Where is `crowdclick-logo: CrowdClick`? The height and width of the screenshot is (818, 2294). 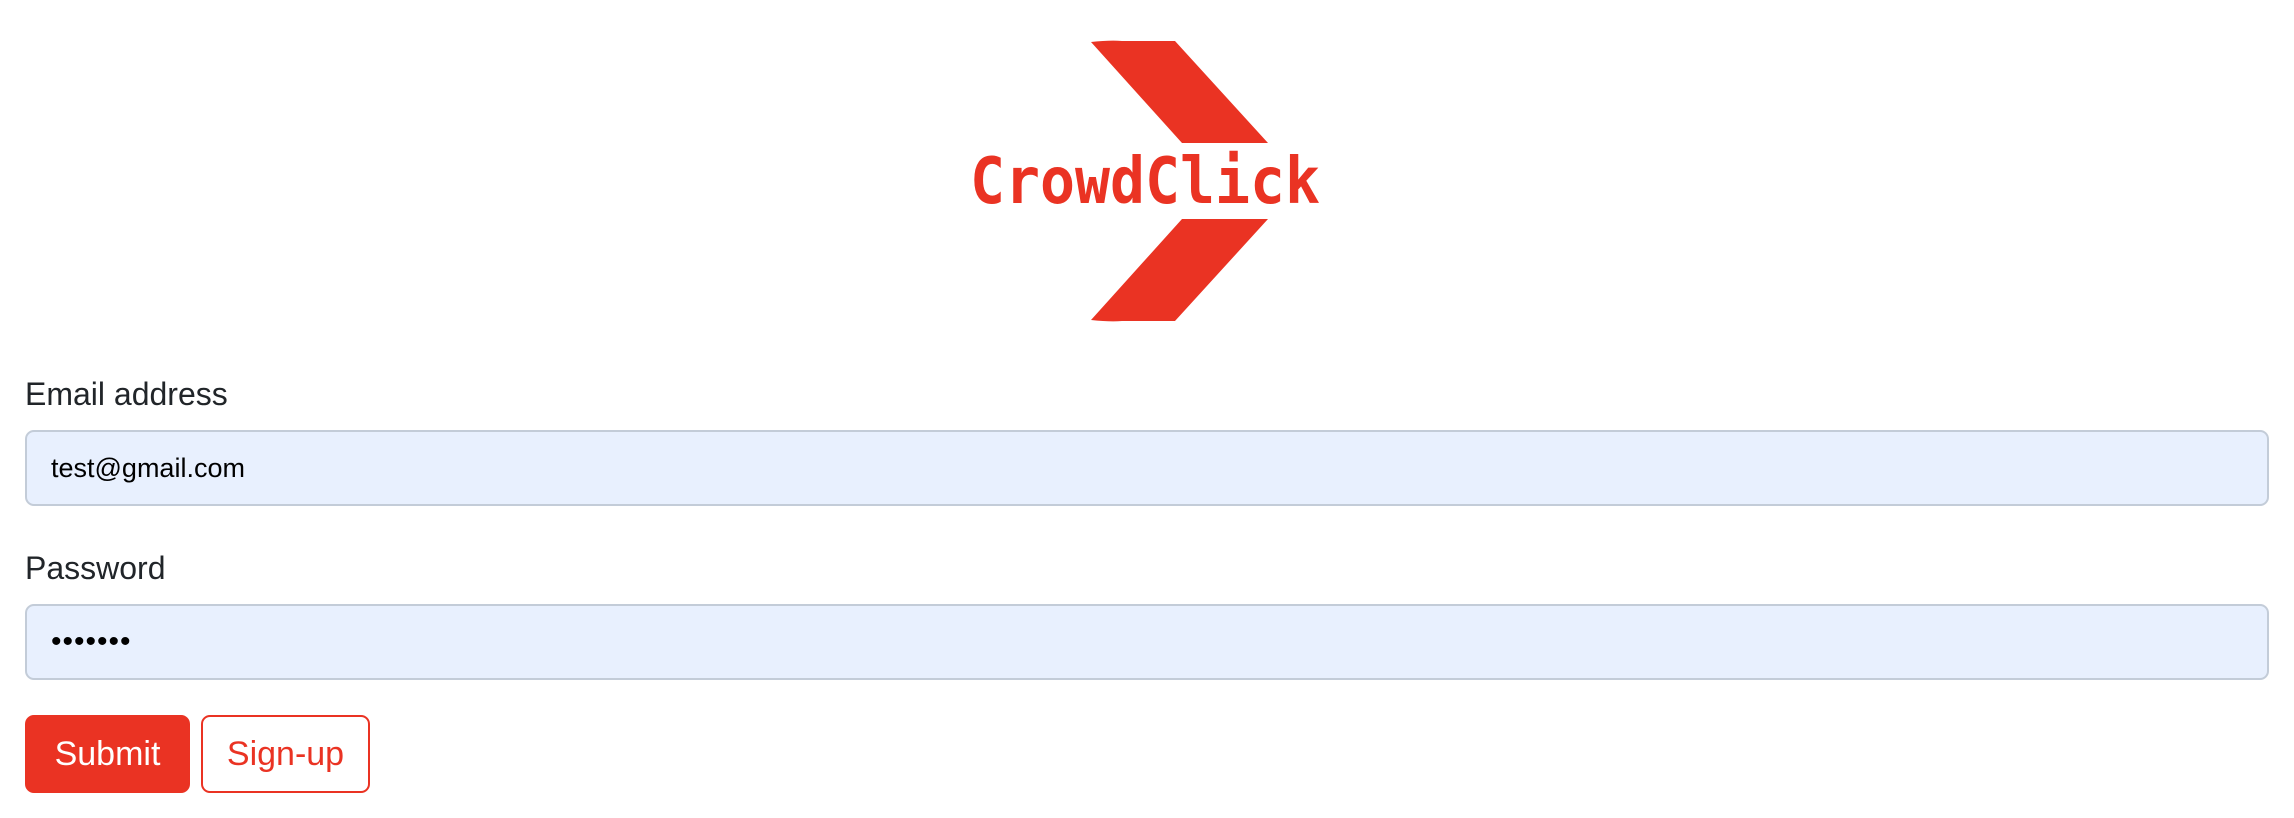
crowdclick-logo: CrowdClick is located at coordinates (1145, 181).